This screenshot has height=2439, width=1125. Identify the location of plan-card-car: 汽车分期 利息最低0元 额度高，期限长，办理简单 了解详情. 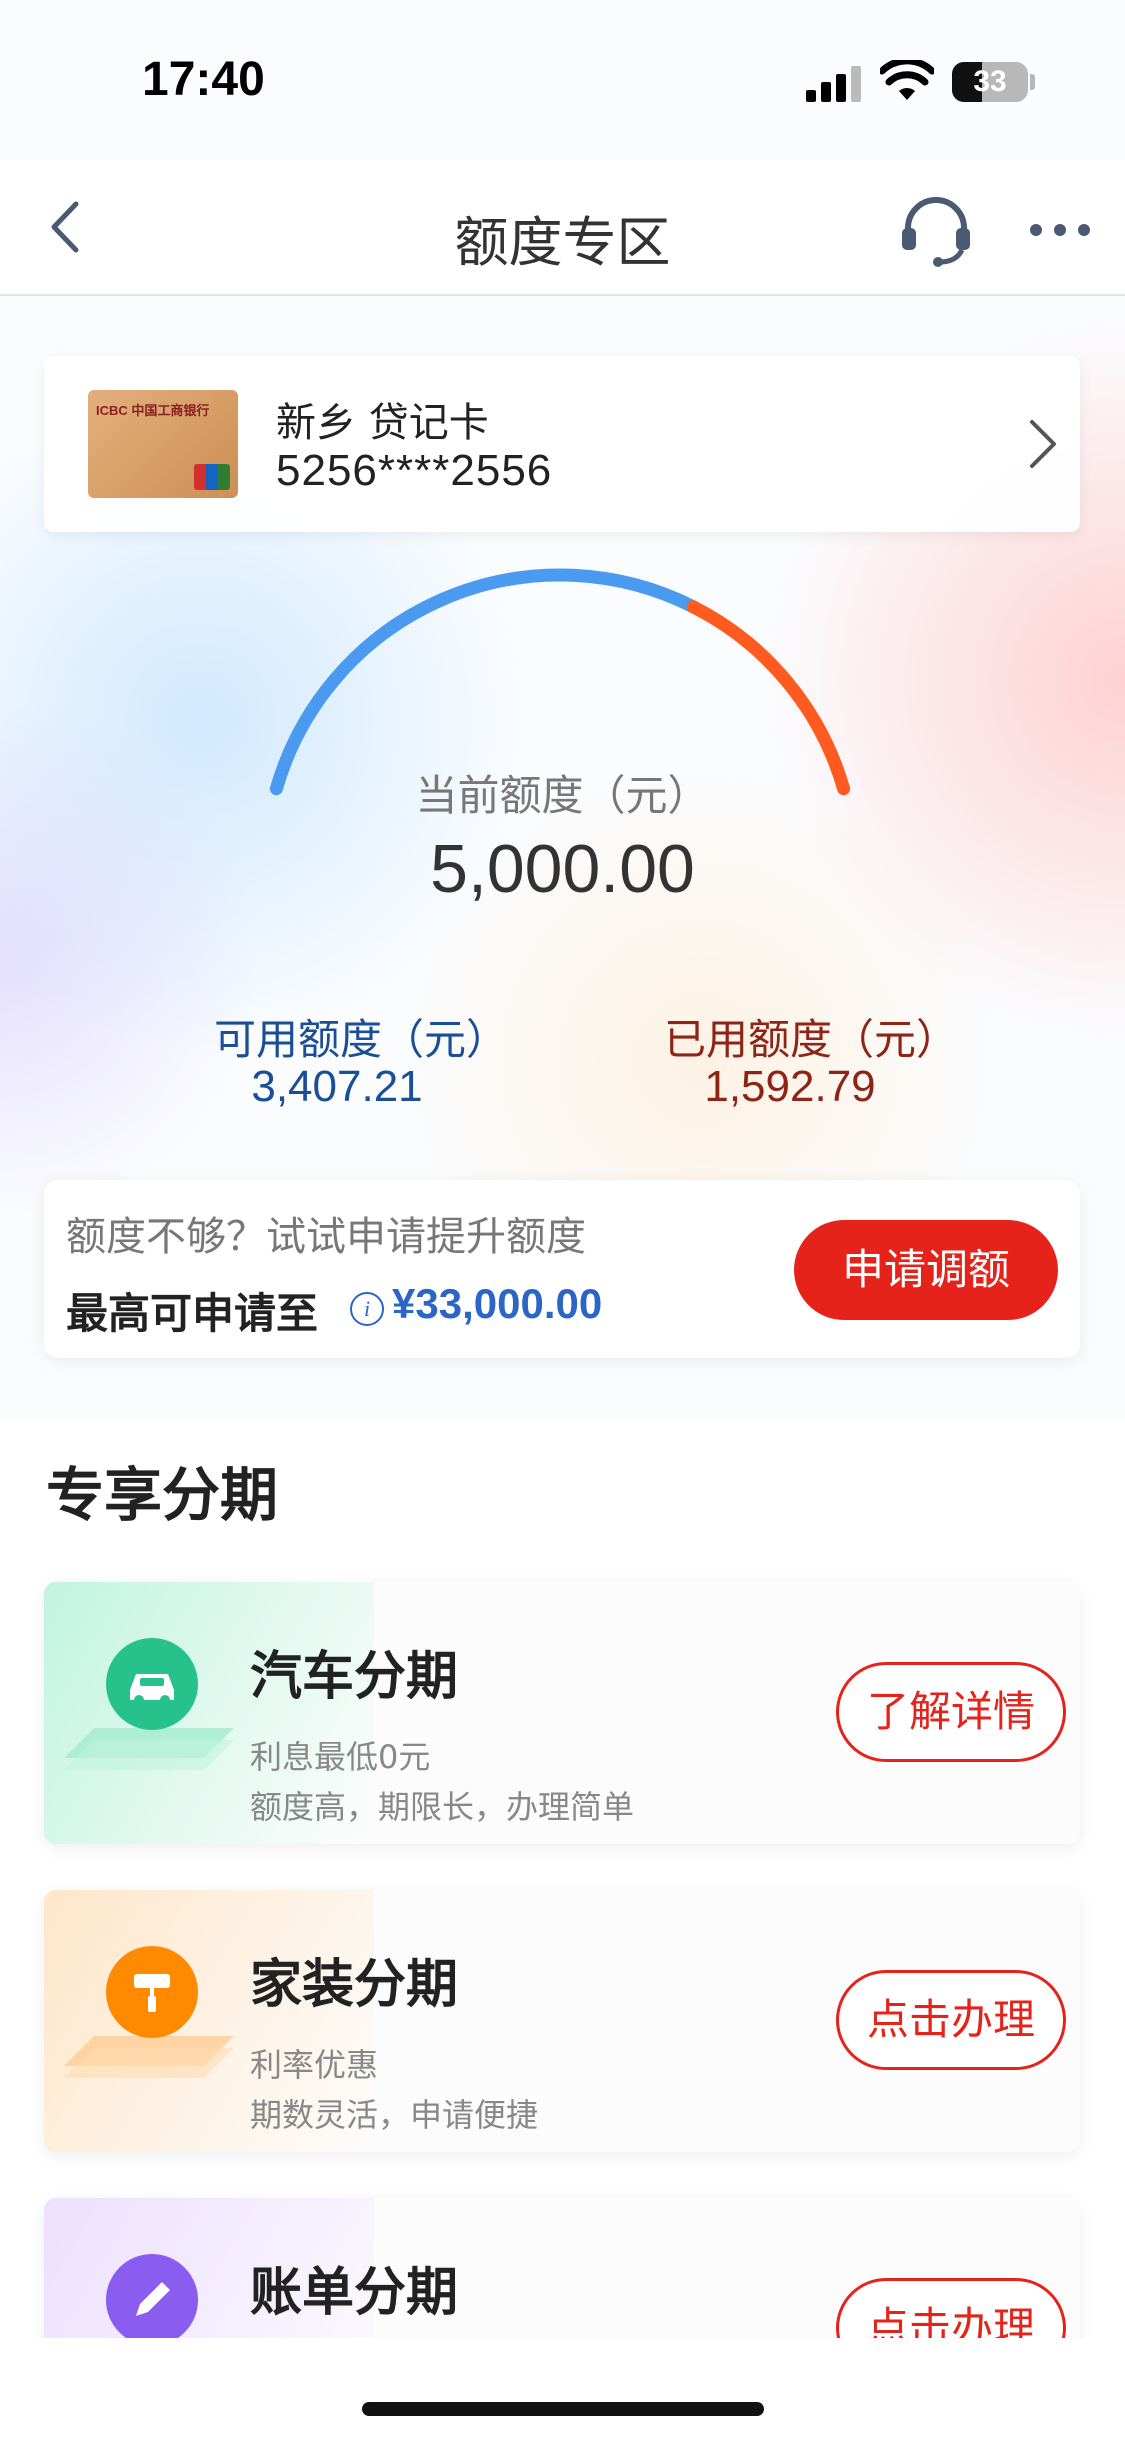
(562, 1713).